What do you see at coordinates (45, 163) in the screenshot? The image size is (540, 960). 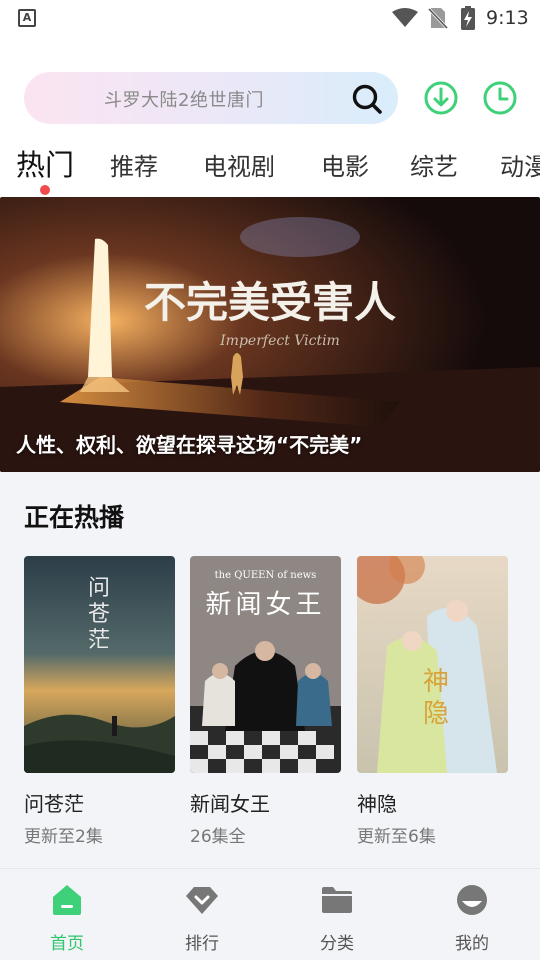 I see `tab-hot: 热门` at bounding box center [45, 163].